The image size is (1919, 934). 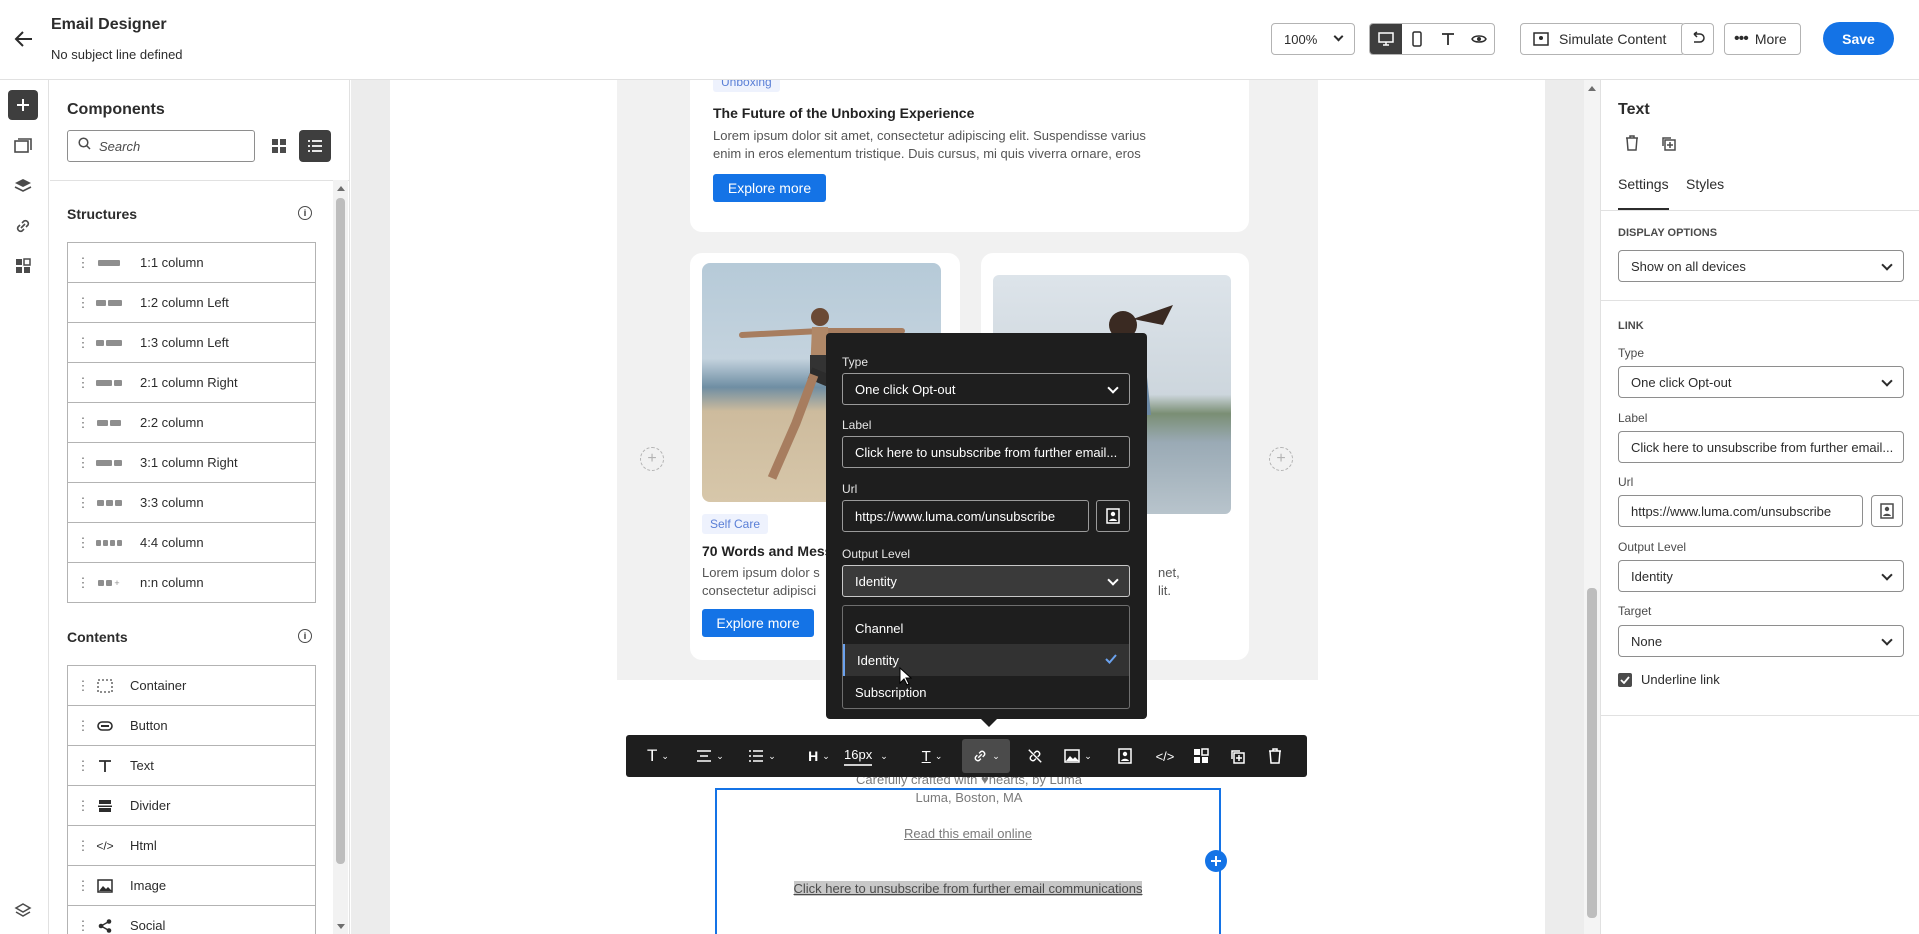 I want to click on image-dropdown: ⌄, so click(x=1078, y=756).